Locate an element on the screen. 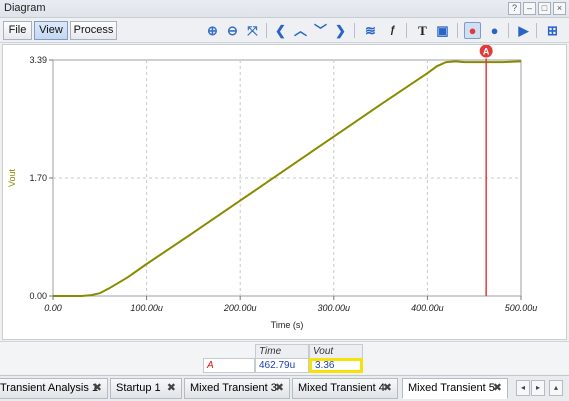 The image size is (569, 401). waveform-icon: ≋ is located at coordinates (370, 30).